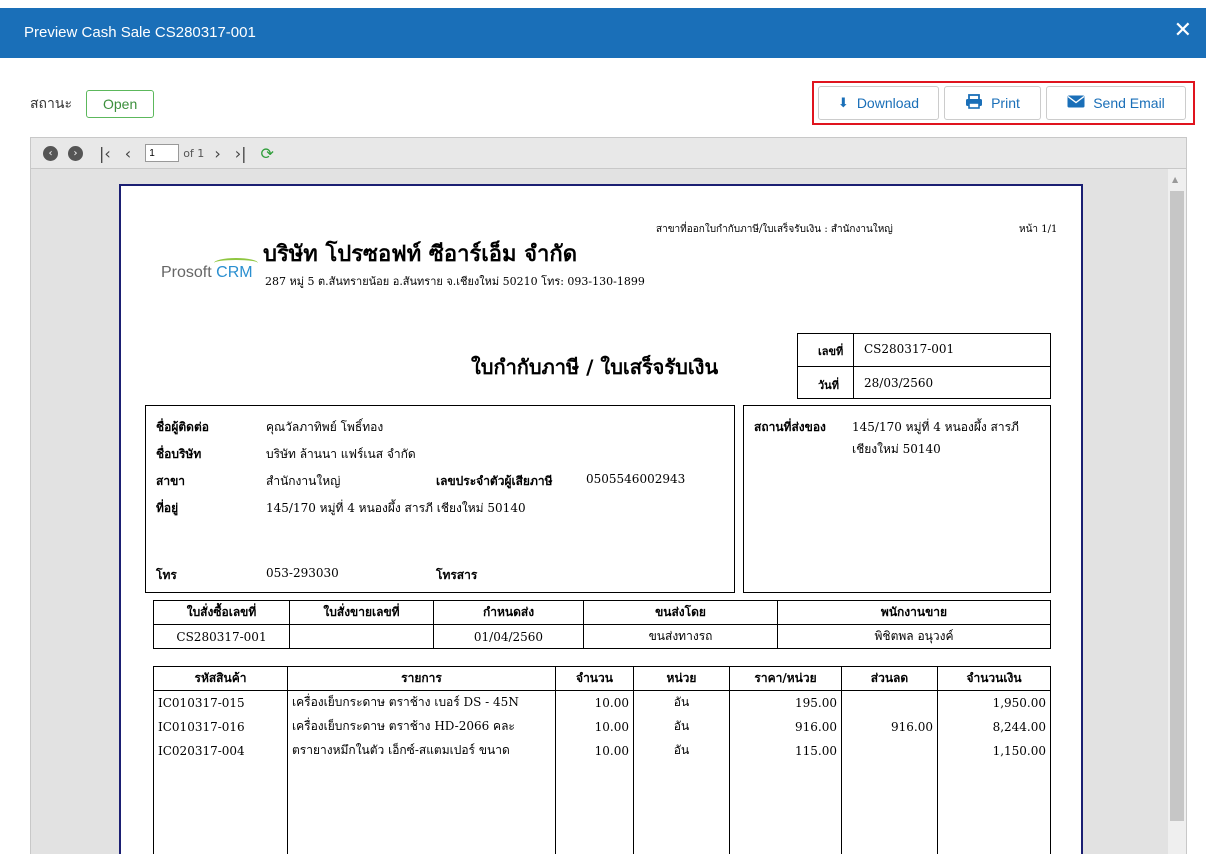 This screenshot has width=1206, height=854. What do you see at coordinates (194, 153) in the screenshot?
I see `page-count-text: of 1` at bounding box center [194, 153].